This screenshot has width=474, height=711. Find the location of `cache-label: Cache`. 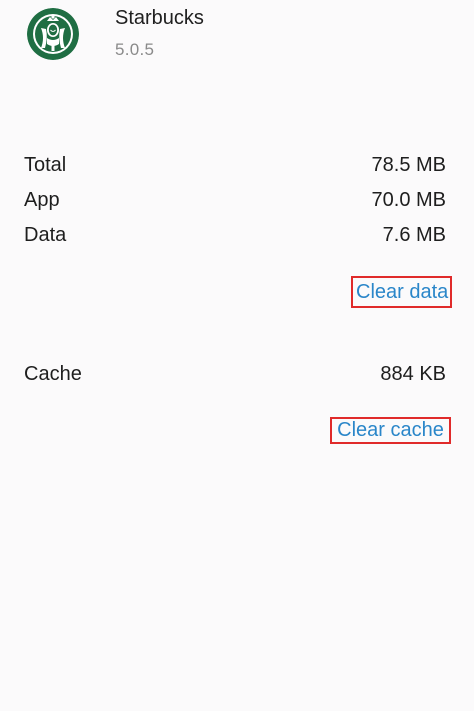

cache-label: Cache is located at coordinates (53, 374).